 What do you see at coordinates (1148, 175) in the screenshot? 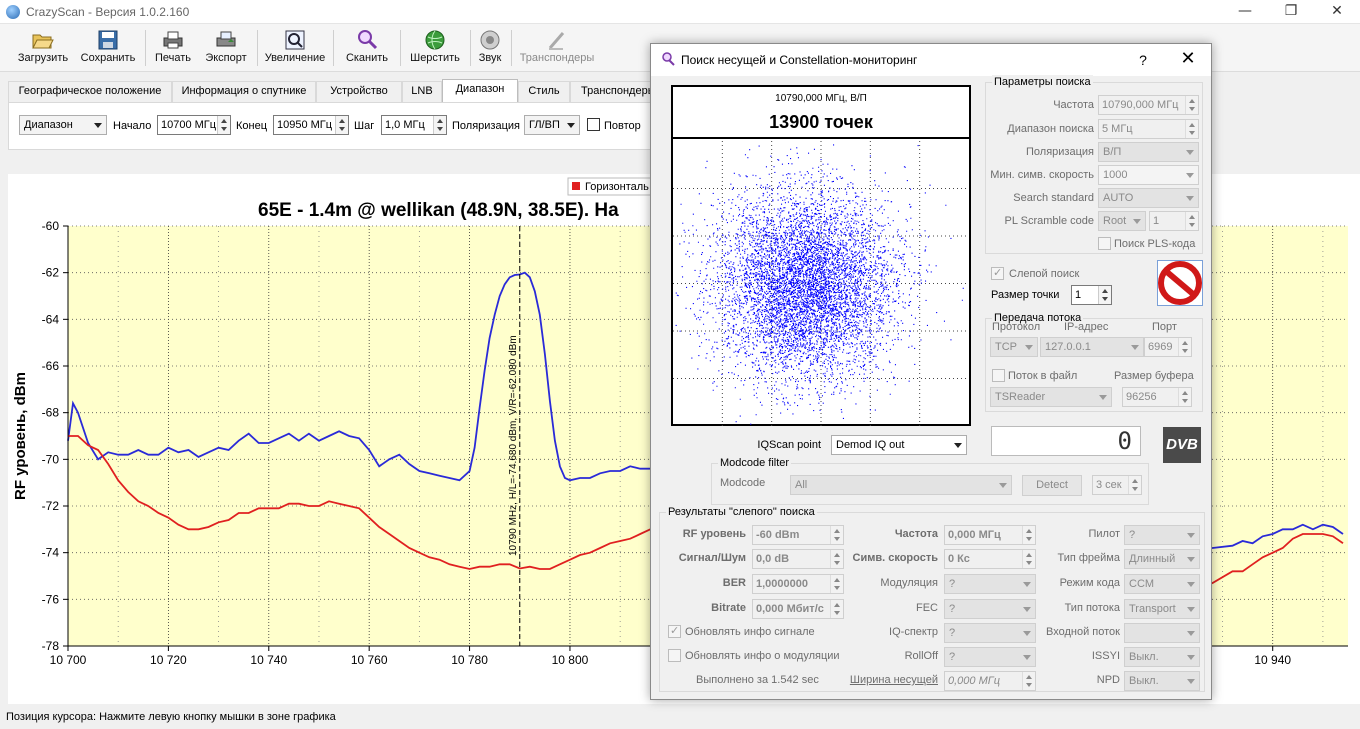
I see `minsym-select: 1000` at bounding box center [1148, 175].